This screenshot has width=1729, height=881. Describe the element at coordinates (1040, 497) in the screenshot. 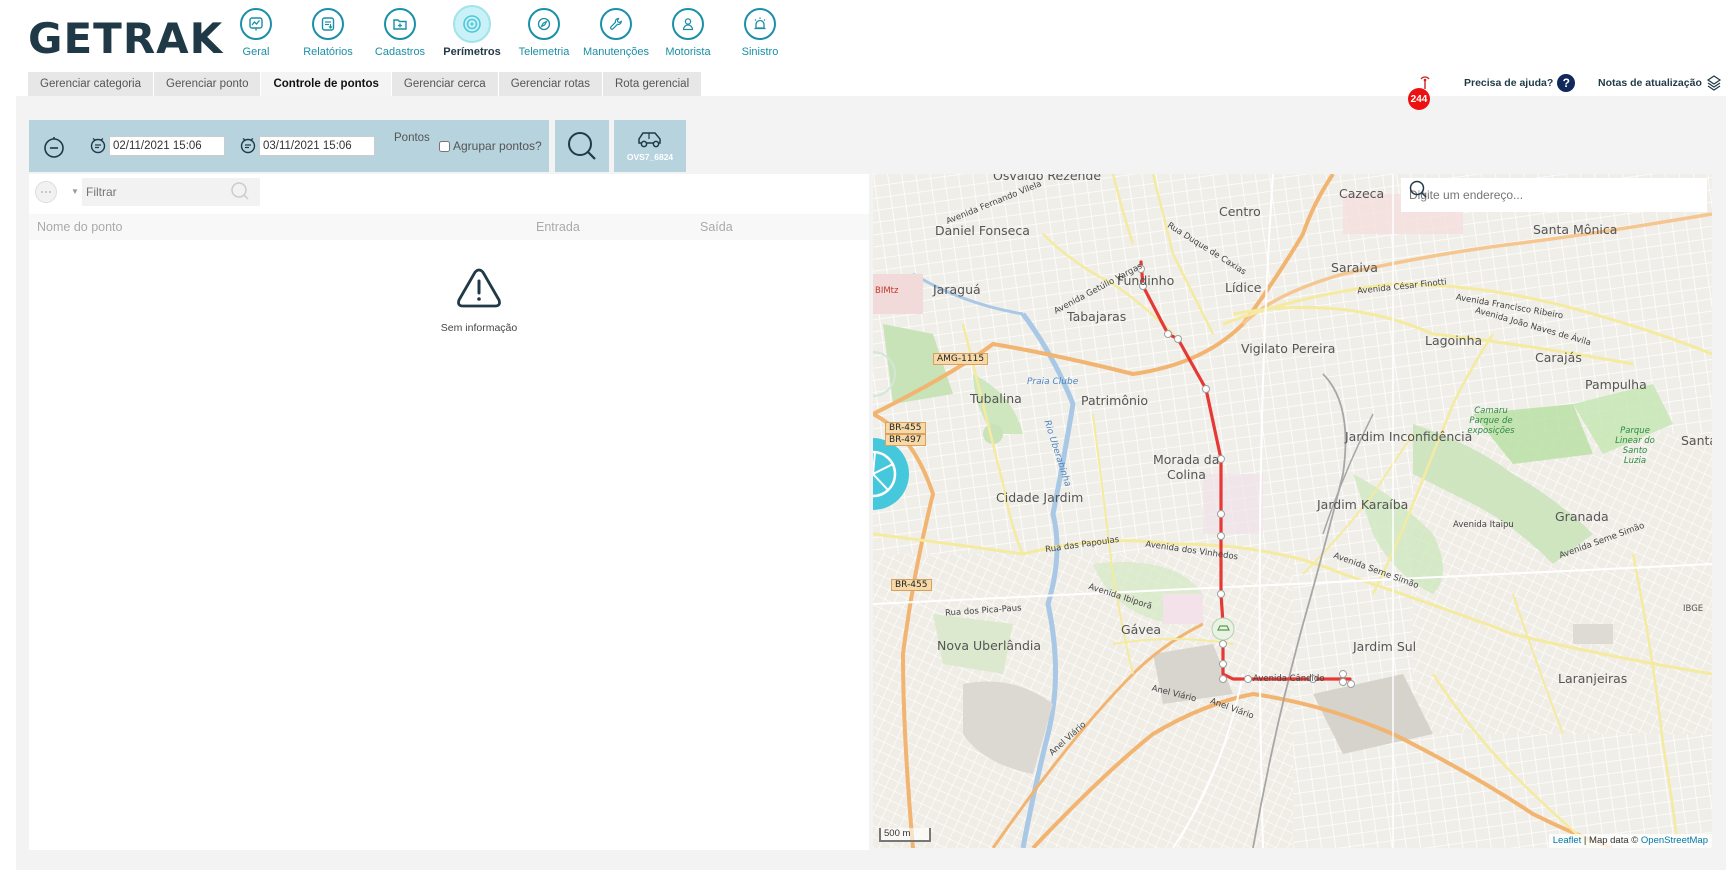

I see `map-label-cidade-jardim: Cidade Jardim` at that location.